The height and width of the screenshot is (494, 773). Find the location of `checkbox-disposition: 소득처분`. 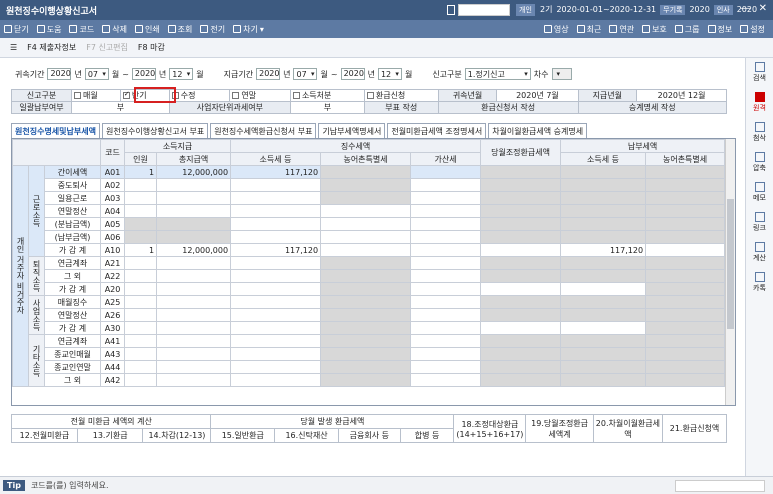

checkbox-disposition: 소득처분 is located at coordinates (327, 95).